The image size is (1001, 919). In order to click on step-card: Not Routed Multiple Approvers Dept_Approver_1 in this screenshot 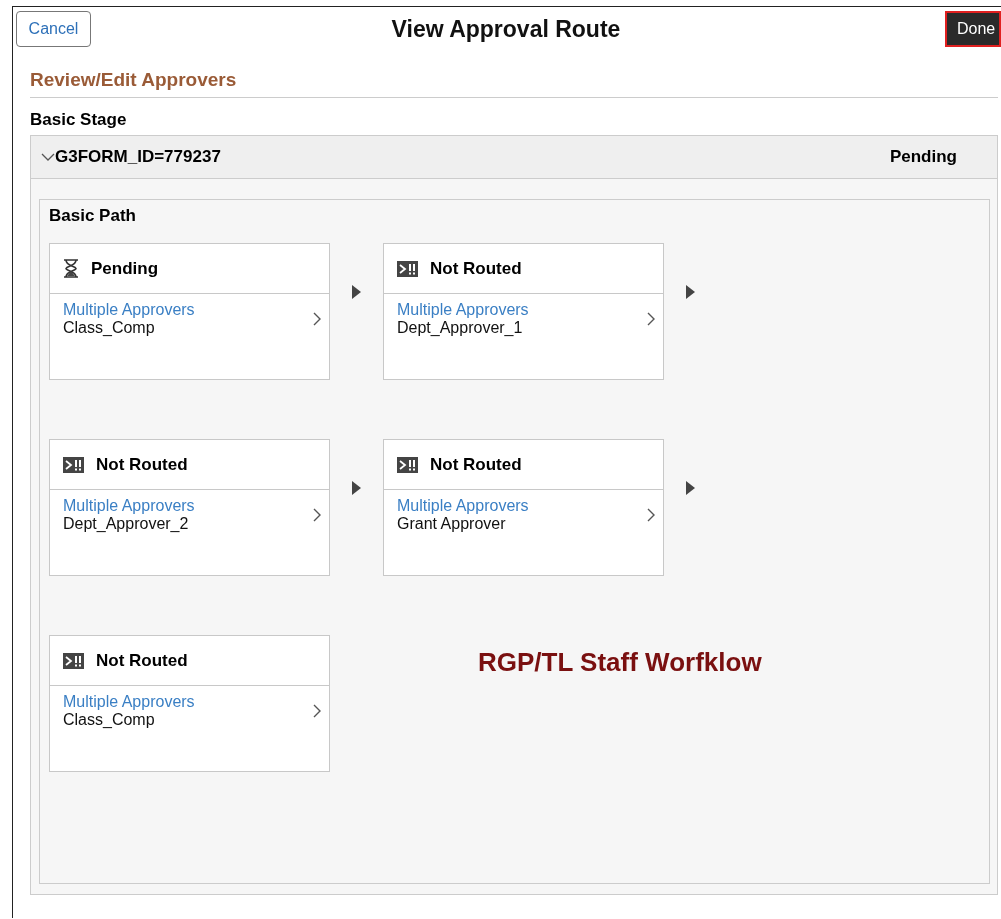, I will do `click(523, 311)`.